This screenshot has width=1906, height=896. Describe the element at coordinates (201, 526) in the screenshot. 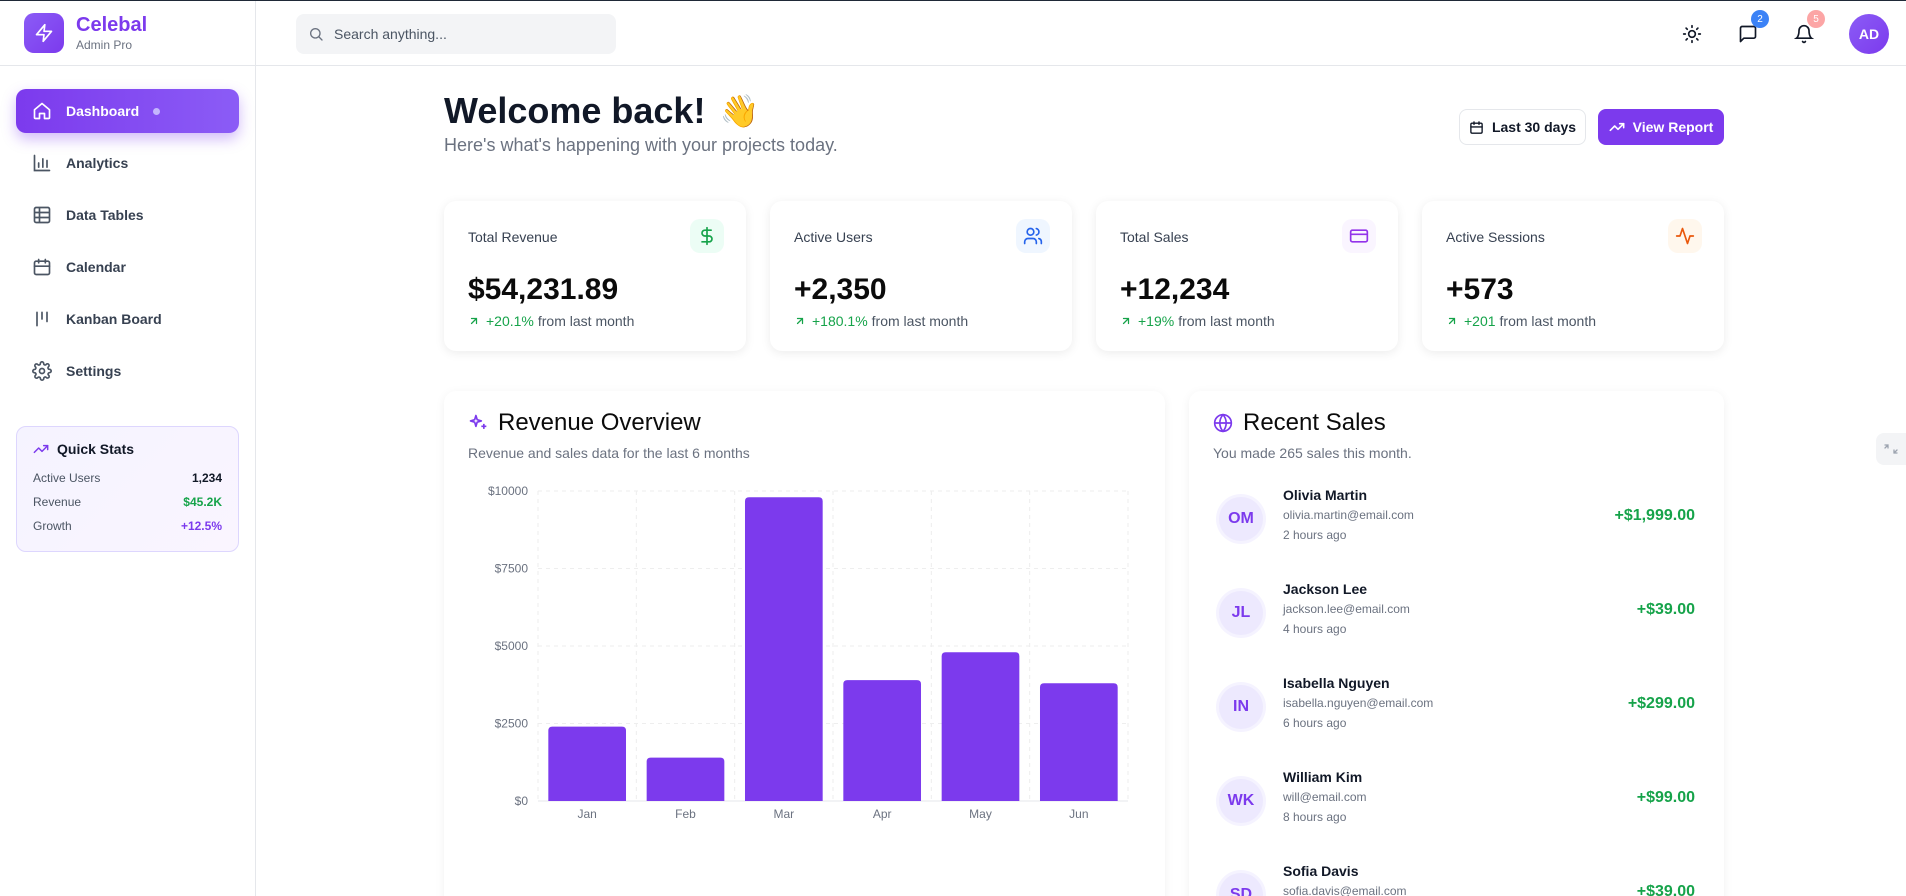

I see `quick-stat-value: +12.5%` at that location.